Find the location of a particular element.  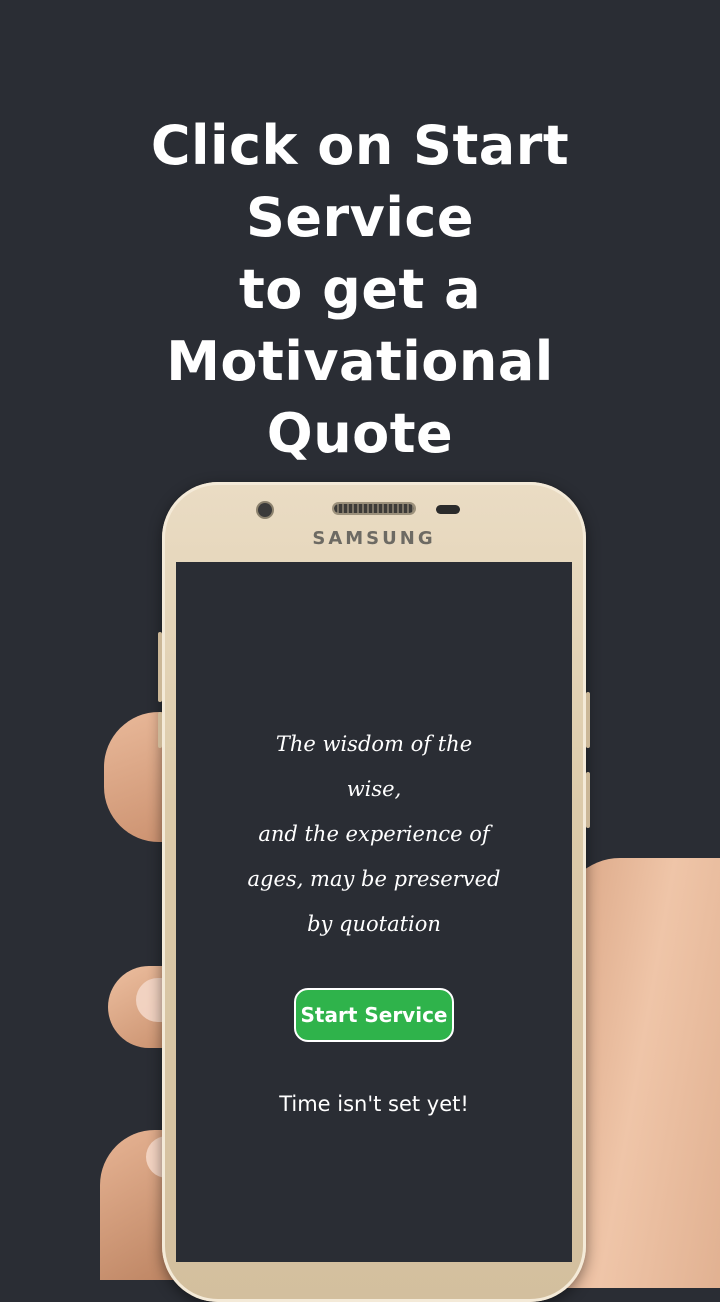

time-status-text: Time isn't set yet! is located at coordinates (374, 1104).